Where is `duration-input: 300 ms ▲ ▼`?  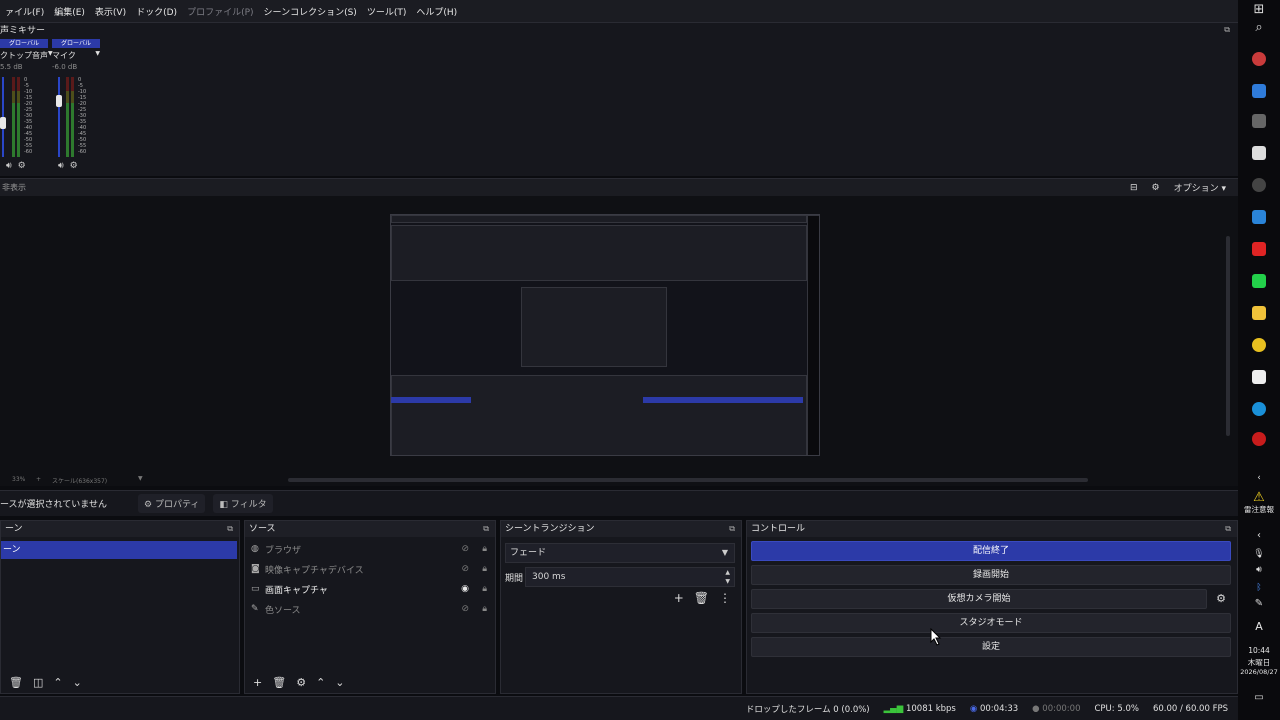
duration-input: 300 ms ▲ ▼ is located at coordinates (630, 577).